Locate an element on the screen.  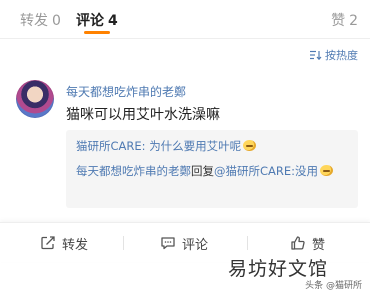
tab-comment: 评论 4 is located at coordinates (97, 20).